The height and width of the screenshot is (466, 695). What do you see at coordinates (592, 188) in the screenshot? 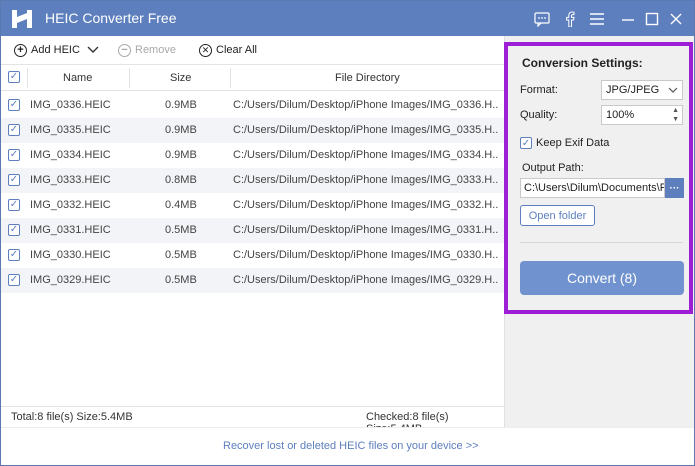
I see `output-path-field: C:\Users\Dilum\Documents\Fc` at bounding box center [592, 188].